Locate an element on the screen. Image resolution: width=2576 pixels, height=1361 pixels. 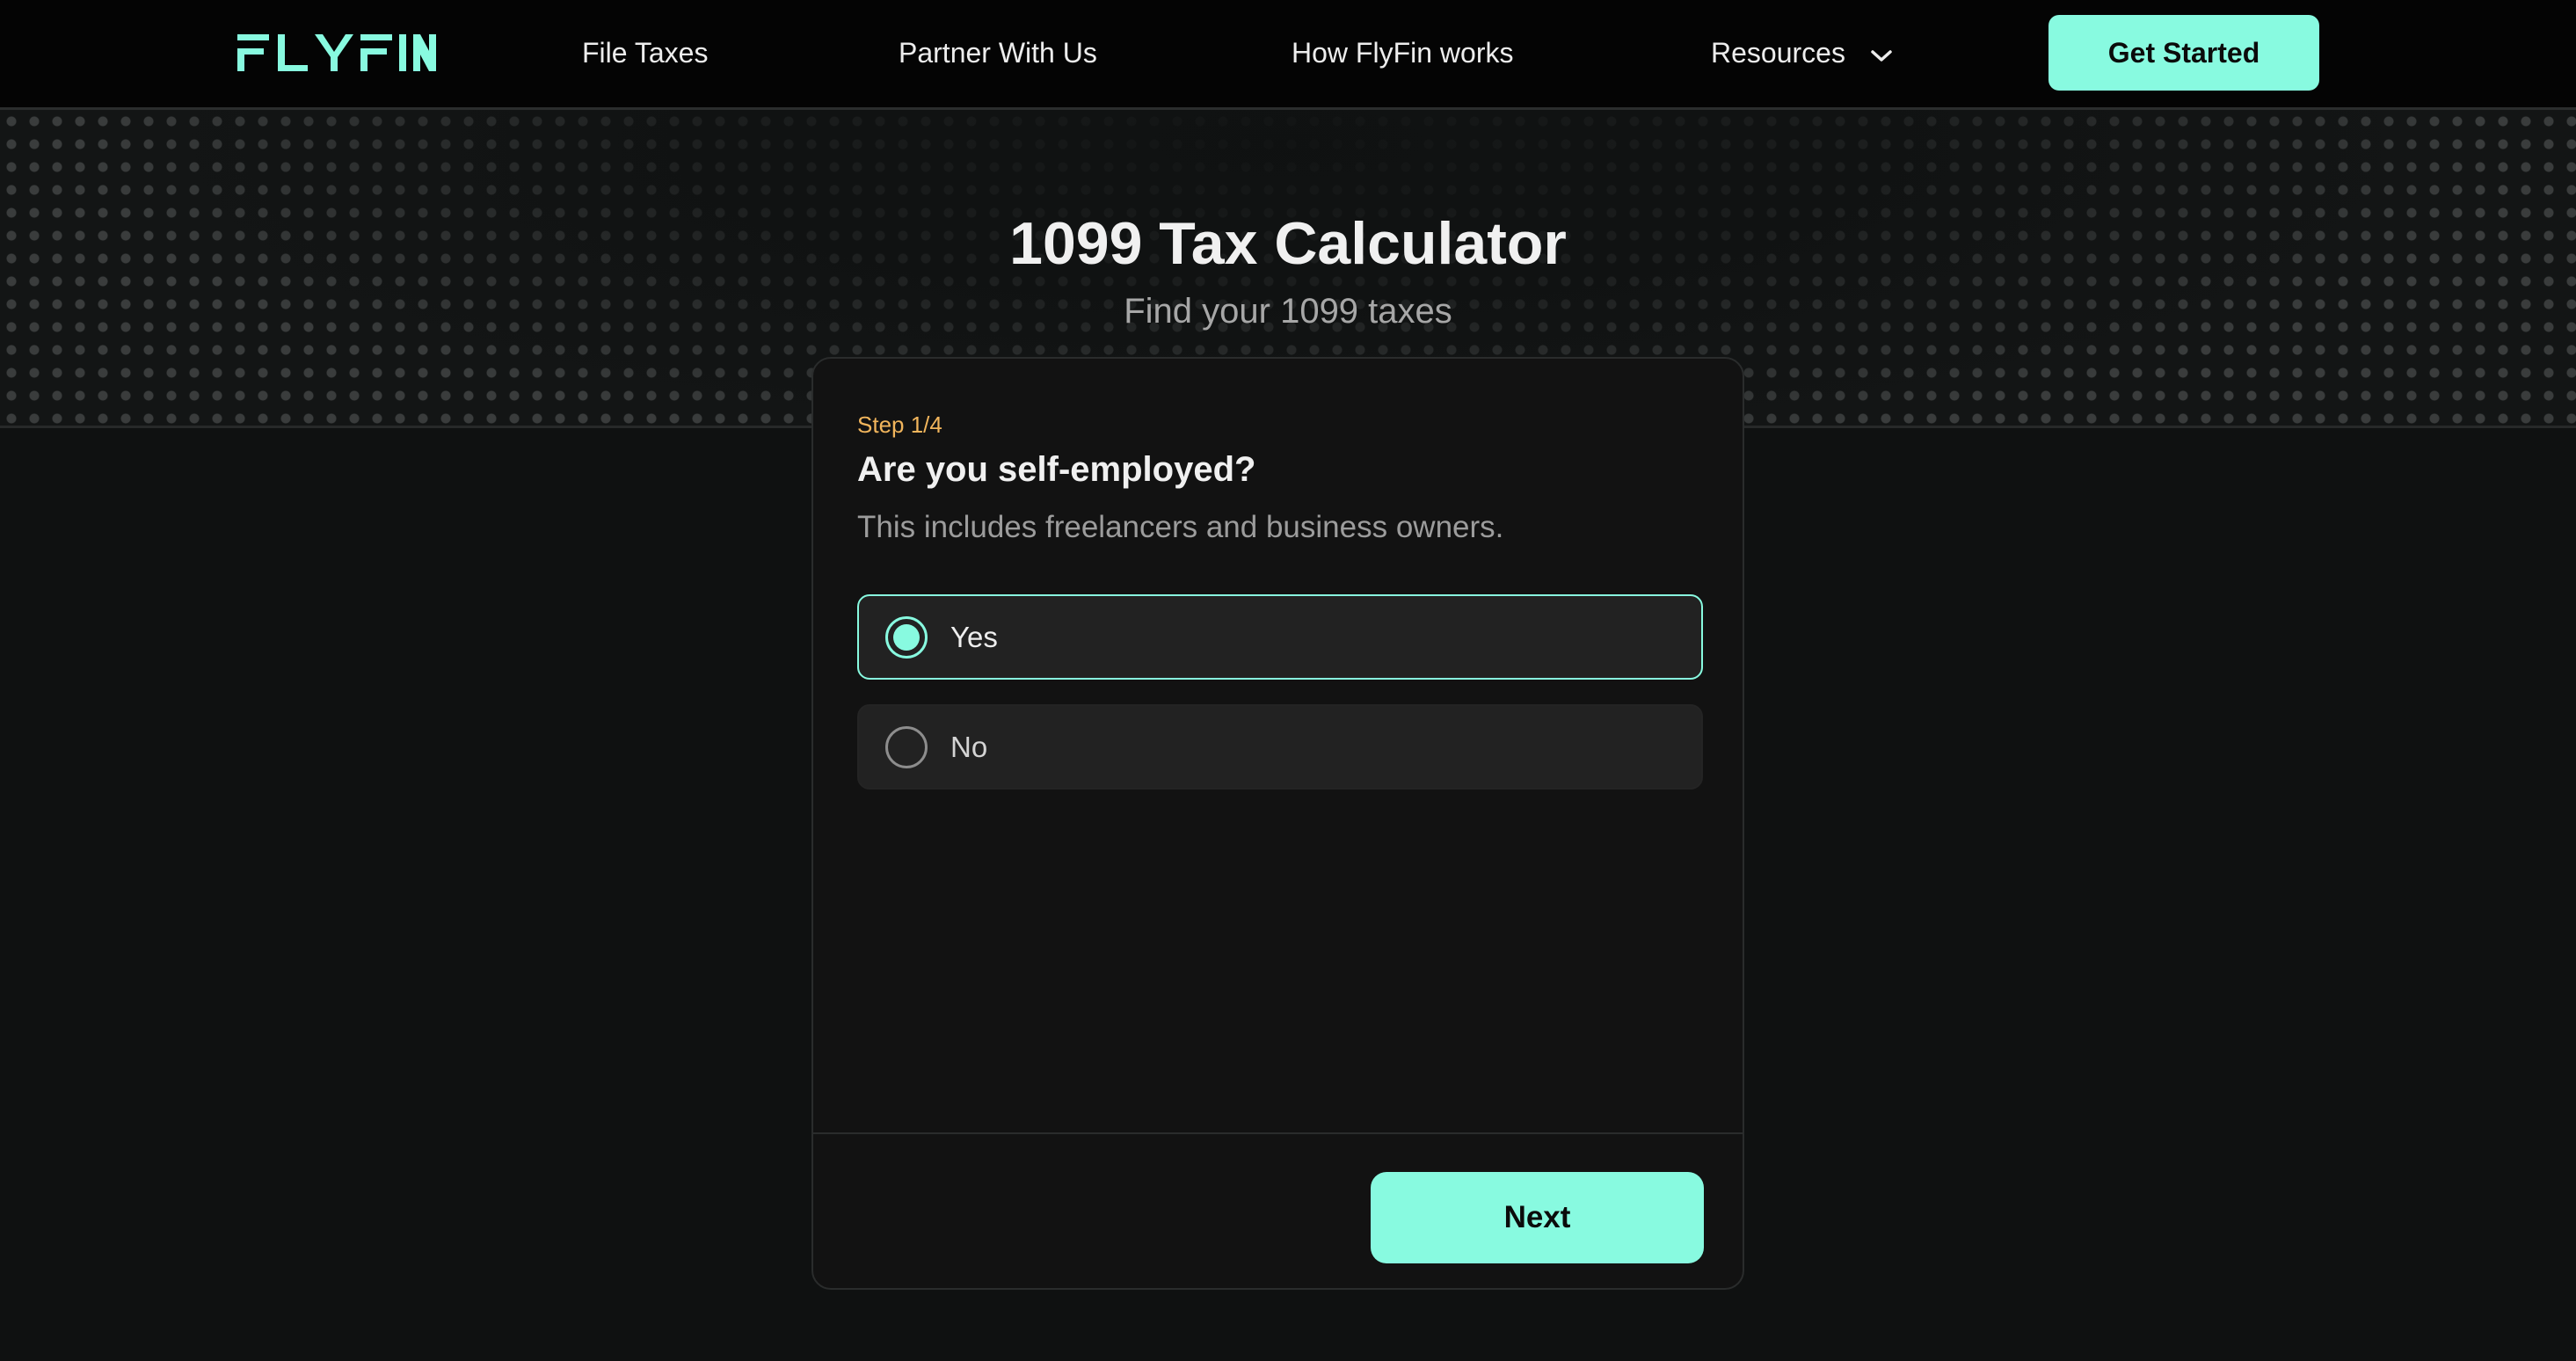
flyfin-logo is located at coordinates (336, 53).